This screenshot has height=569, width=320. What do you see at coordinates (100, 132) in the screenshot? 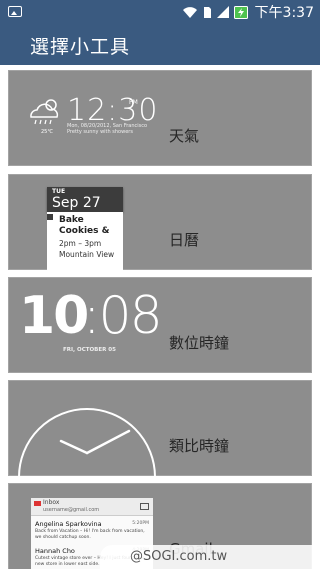
I see `weather-desc: Pretty sunny with showers` at bounding box center [100, 132].